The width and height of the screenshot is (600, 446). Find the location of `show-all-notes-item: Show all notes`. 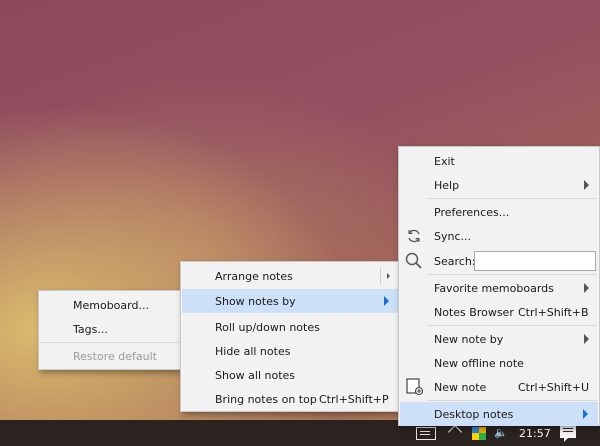

show-all-notes-item: Show all notes is located at coordinates (290, 375).